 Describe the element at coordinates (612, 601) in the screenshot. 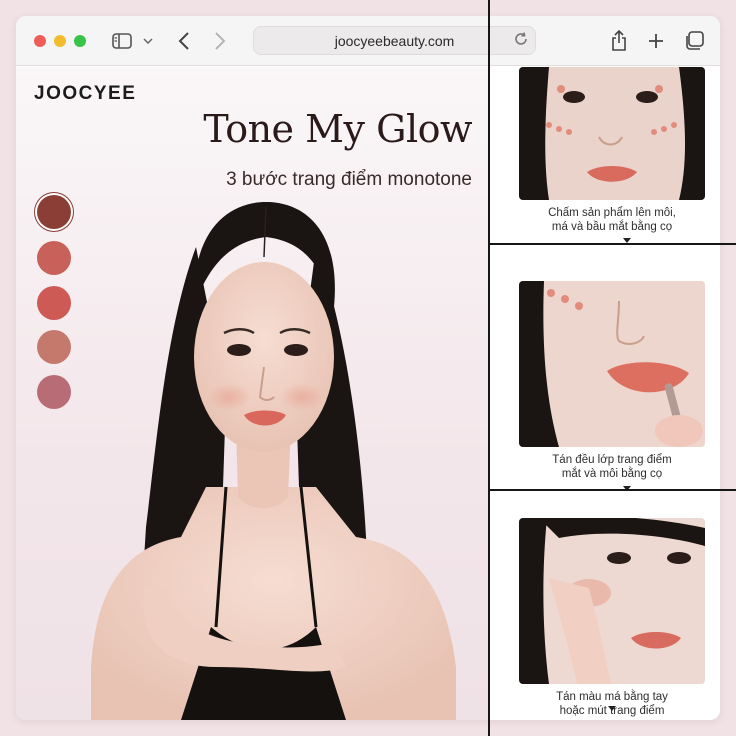

I see `step-3-photo` at that location.